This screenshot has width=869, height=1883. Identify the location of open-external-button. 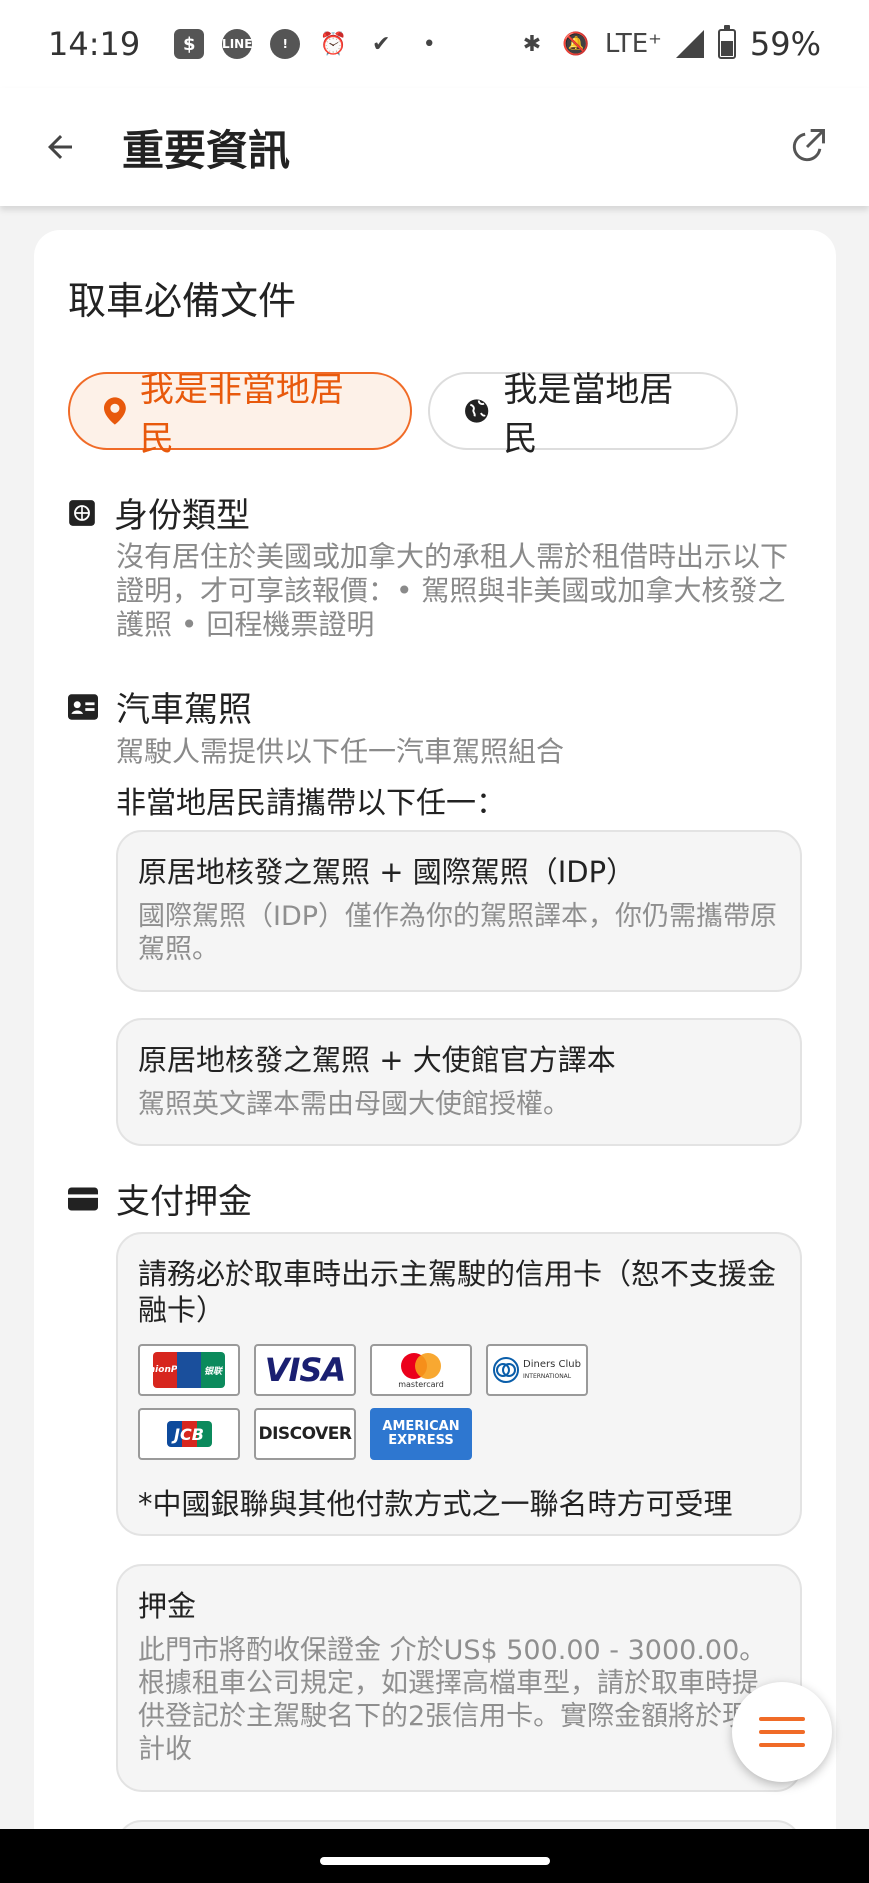
(807, 147).